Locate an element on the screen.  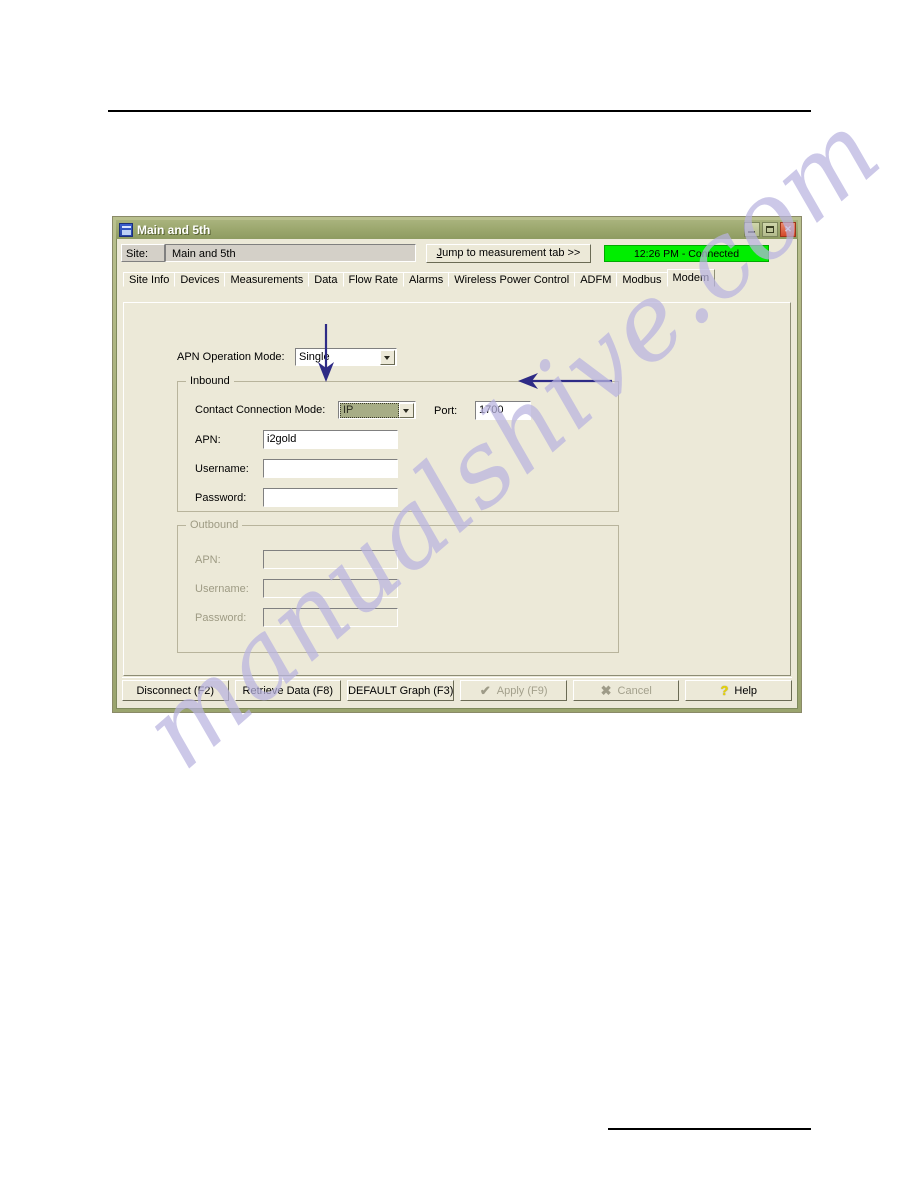
inbound-apn-row: APN: i2gold is located at coordinates (296, 439).